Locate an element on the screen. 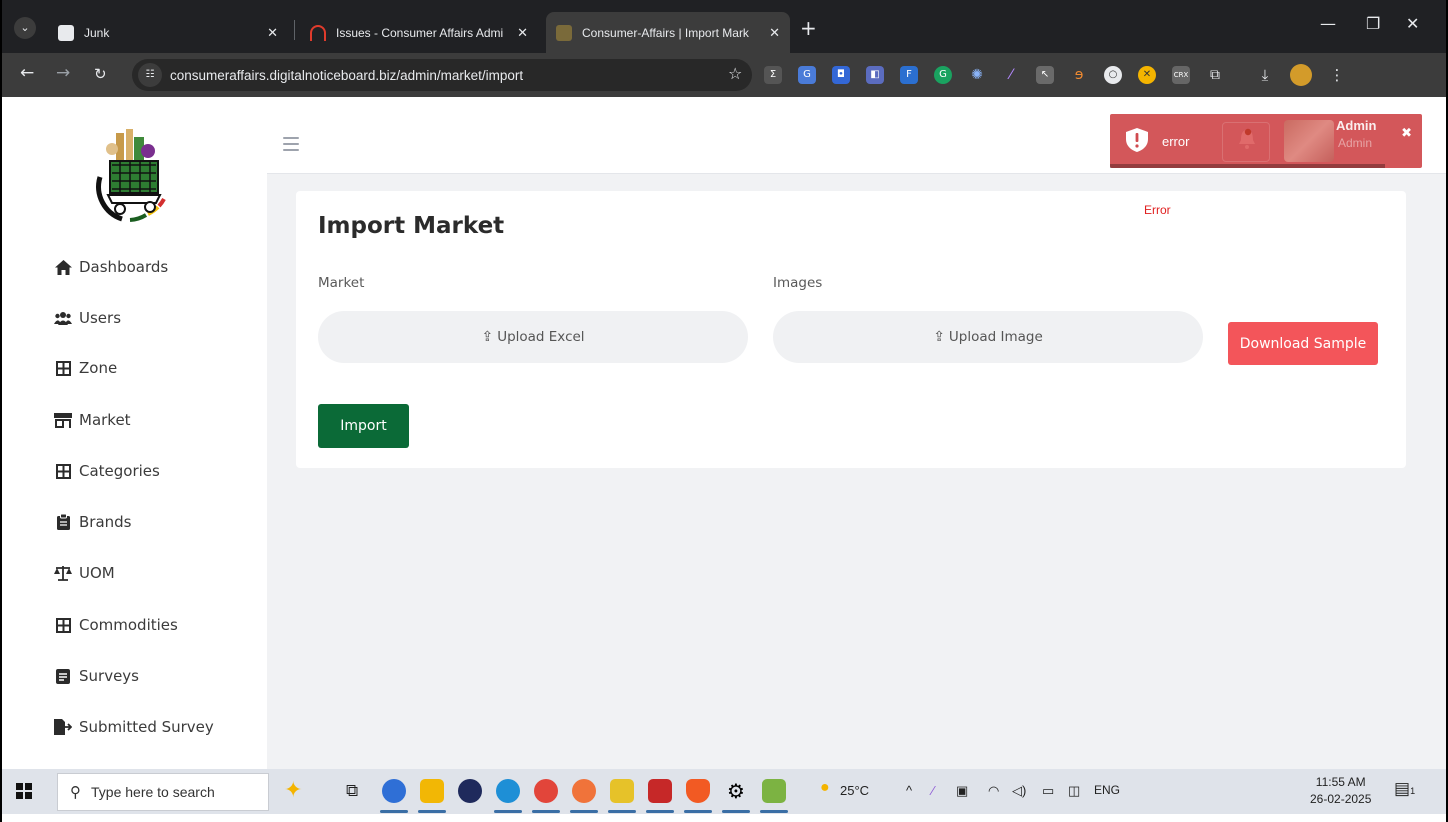  sidebar-item-label: Market is located at coordinates (105, 420).